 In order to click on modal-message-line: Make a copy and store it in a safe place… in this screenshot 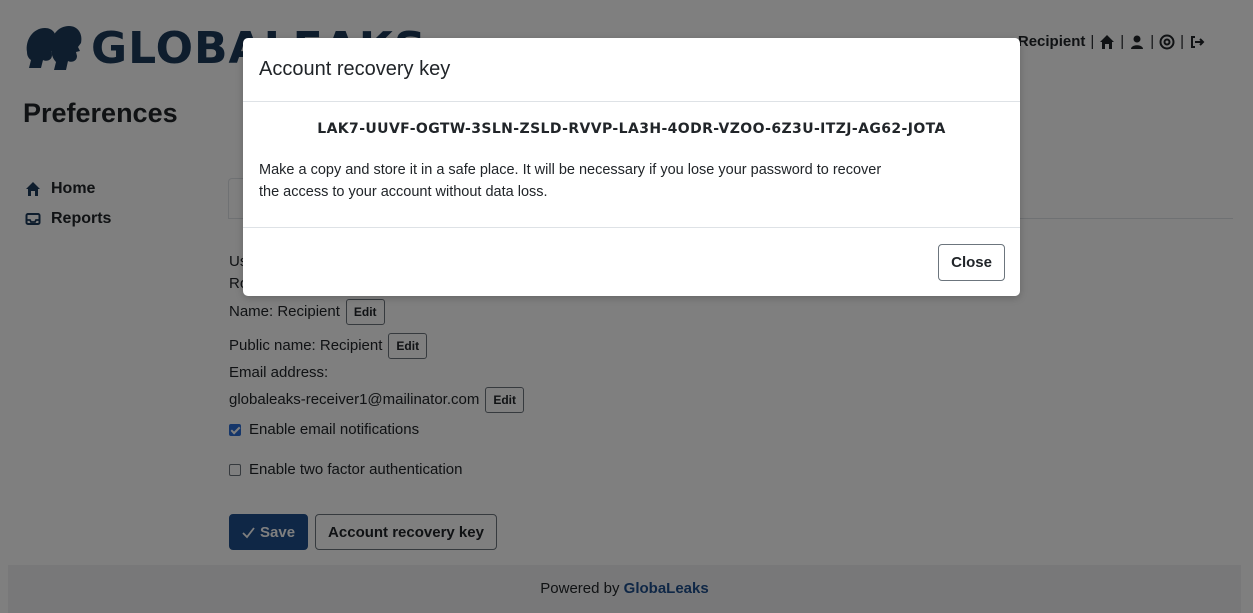, I will do `click(570, 170)`.